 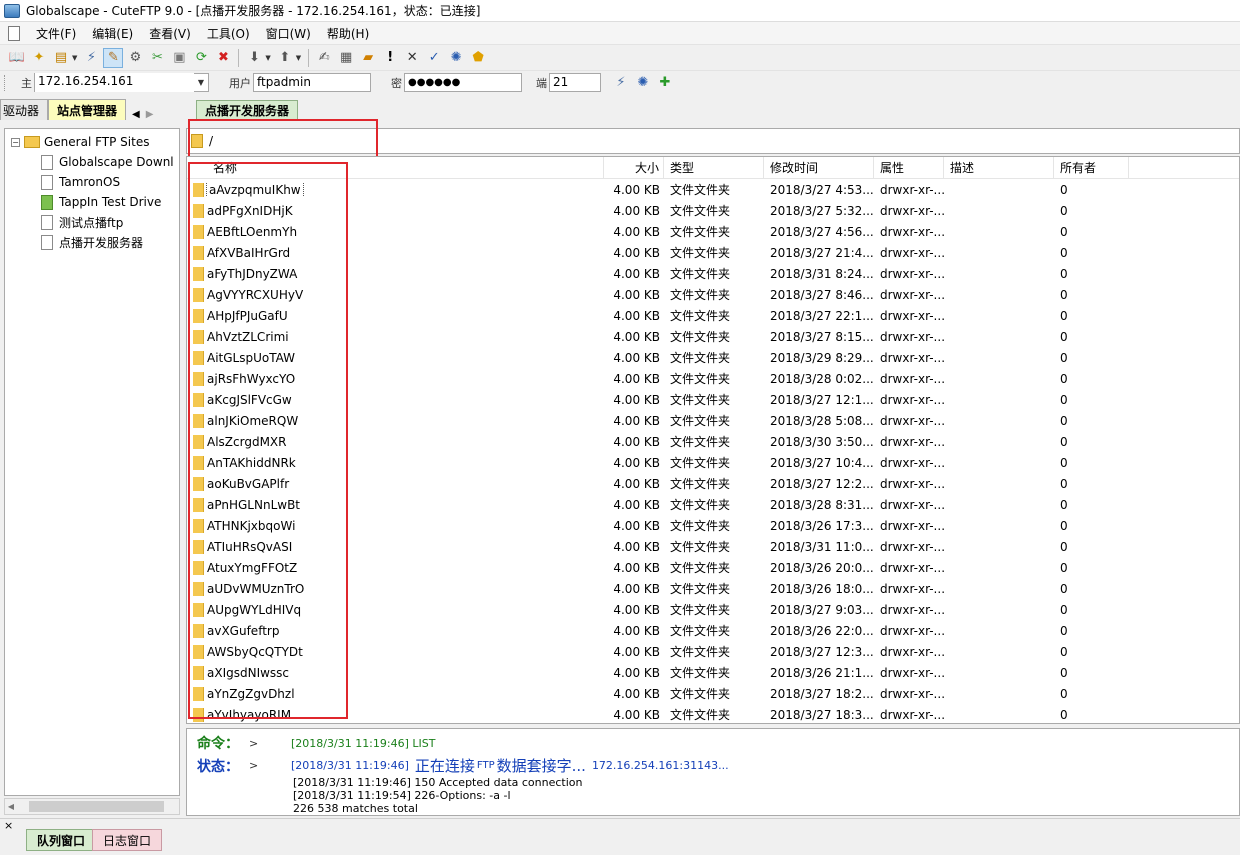 What do you see at coordinates (92, 222) in the screenshot?
I see `tree-item: 测试点播ftp` at bounding box center [92, 222].